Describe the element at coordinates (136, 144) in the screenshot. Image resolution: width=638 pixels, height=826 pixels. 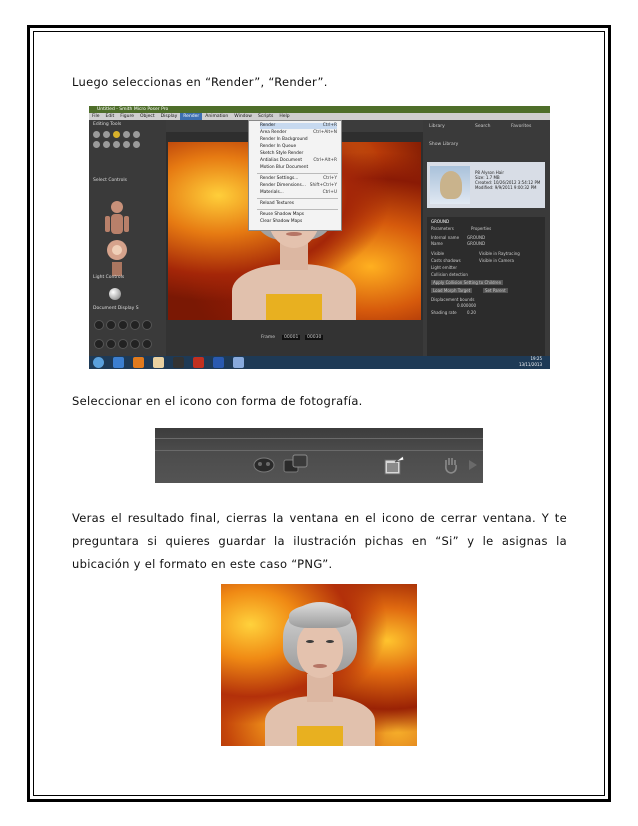
I see `morph-tool-icon` at that location.